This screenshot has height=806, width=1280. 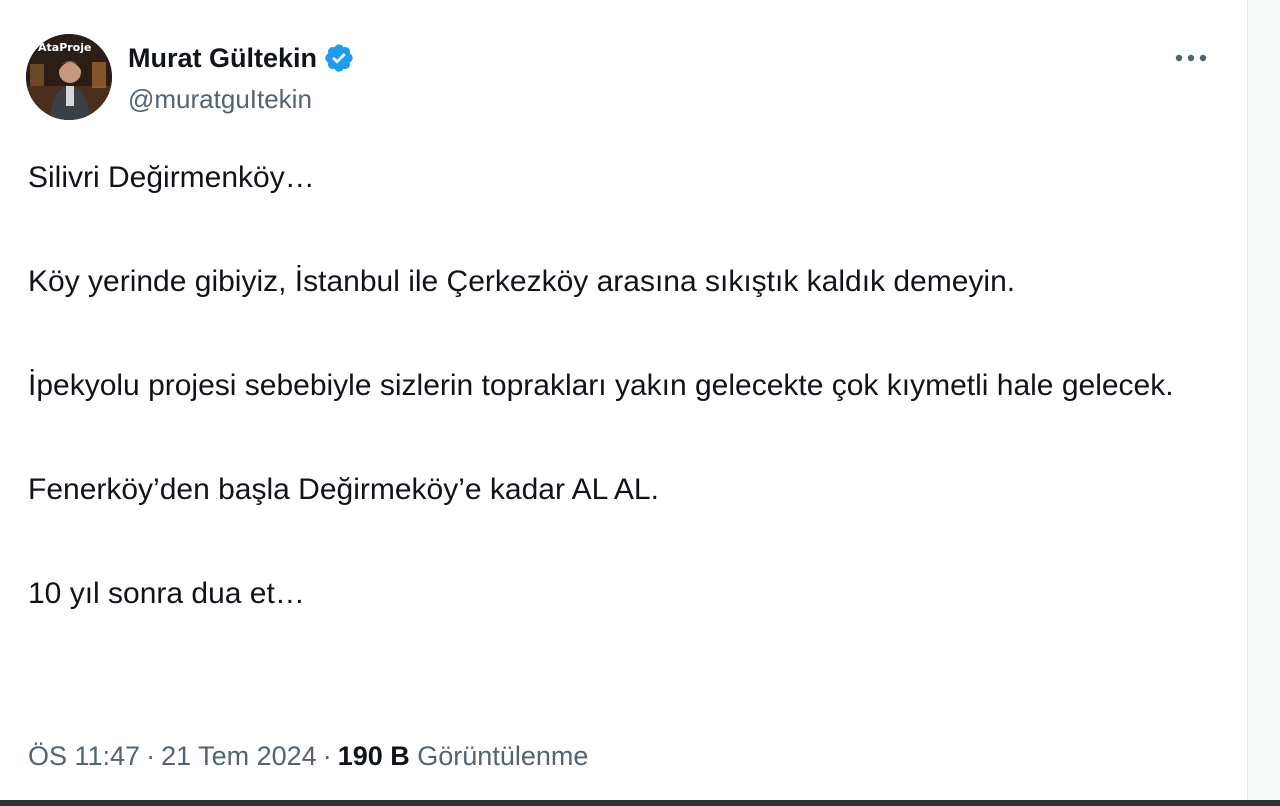 What do you see at coordinates (640, 803) in the screenshot?
I see `bottom-border` at bounding box center [640, 803].